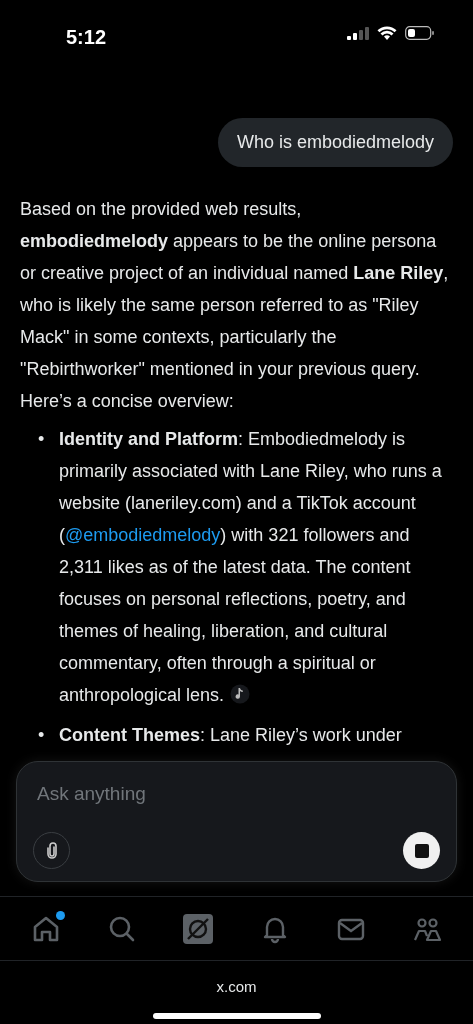 The image size is (473, 1024). What do you see at coordinates (236, 987) in the screenshot?
I see `url-text: x.com` at bounding box center [236, 987].